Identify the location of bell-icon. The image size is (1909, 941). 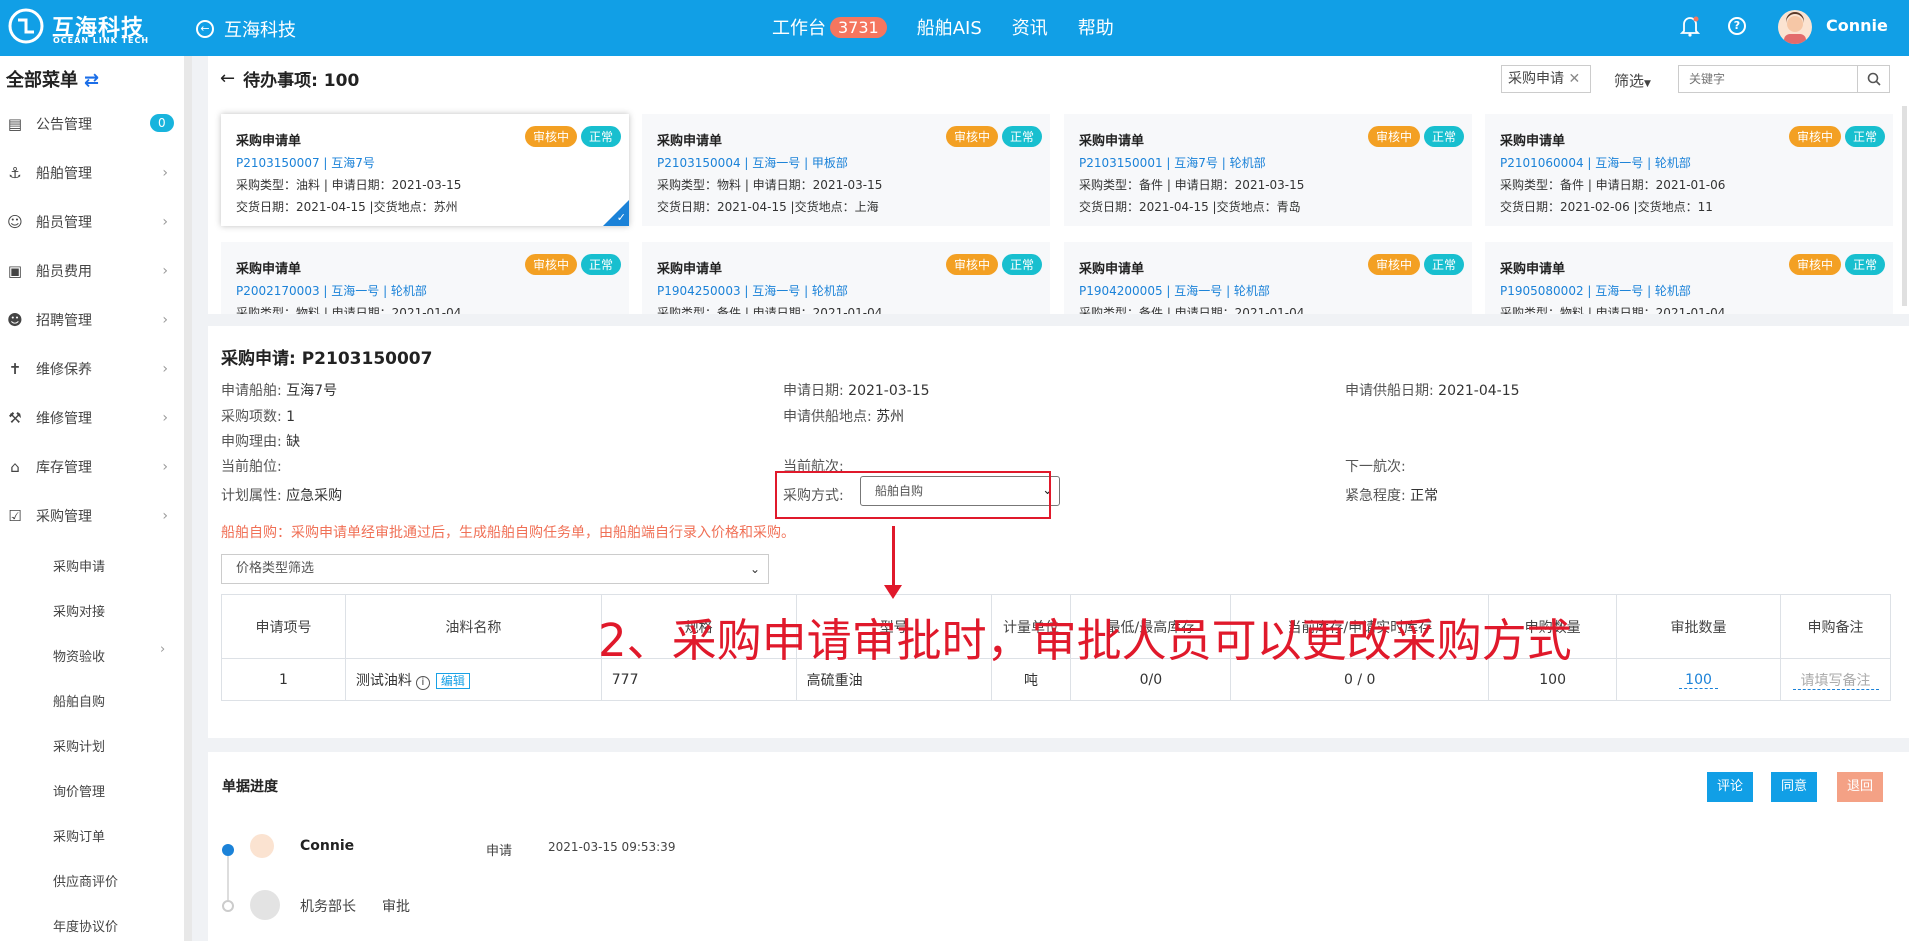
(1690, 26).